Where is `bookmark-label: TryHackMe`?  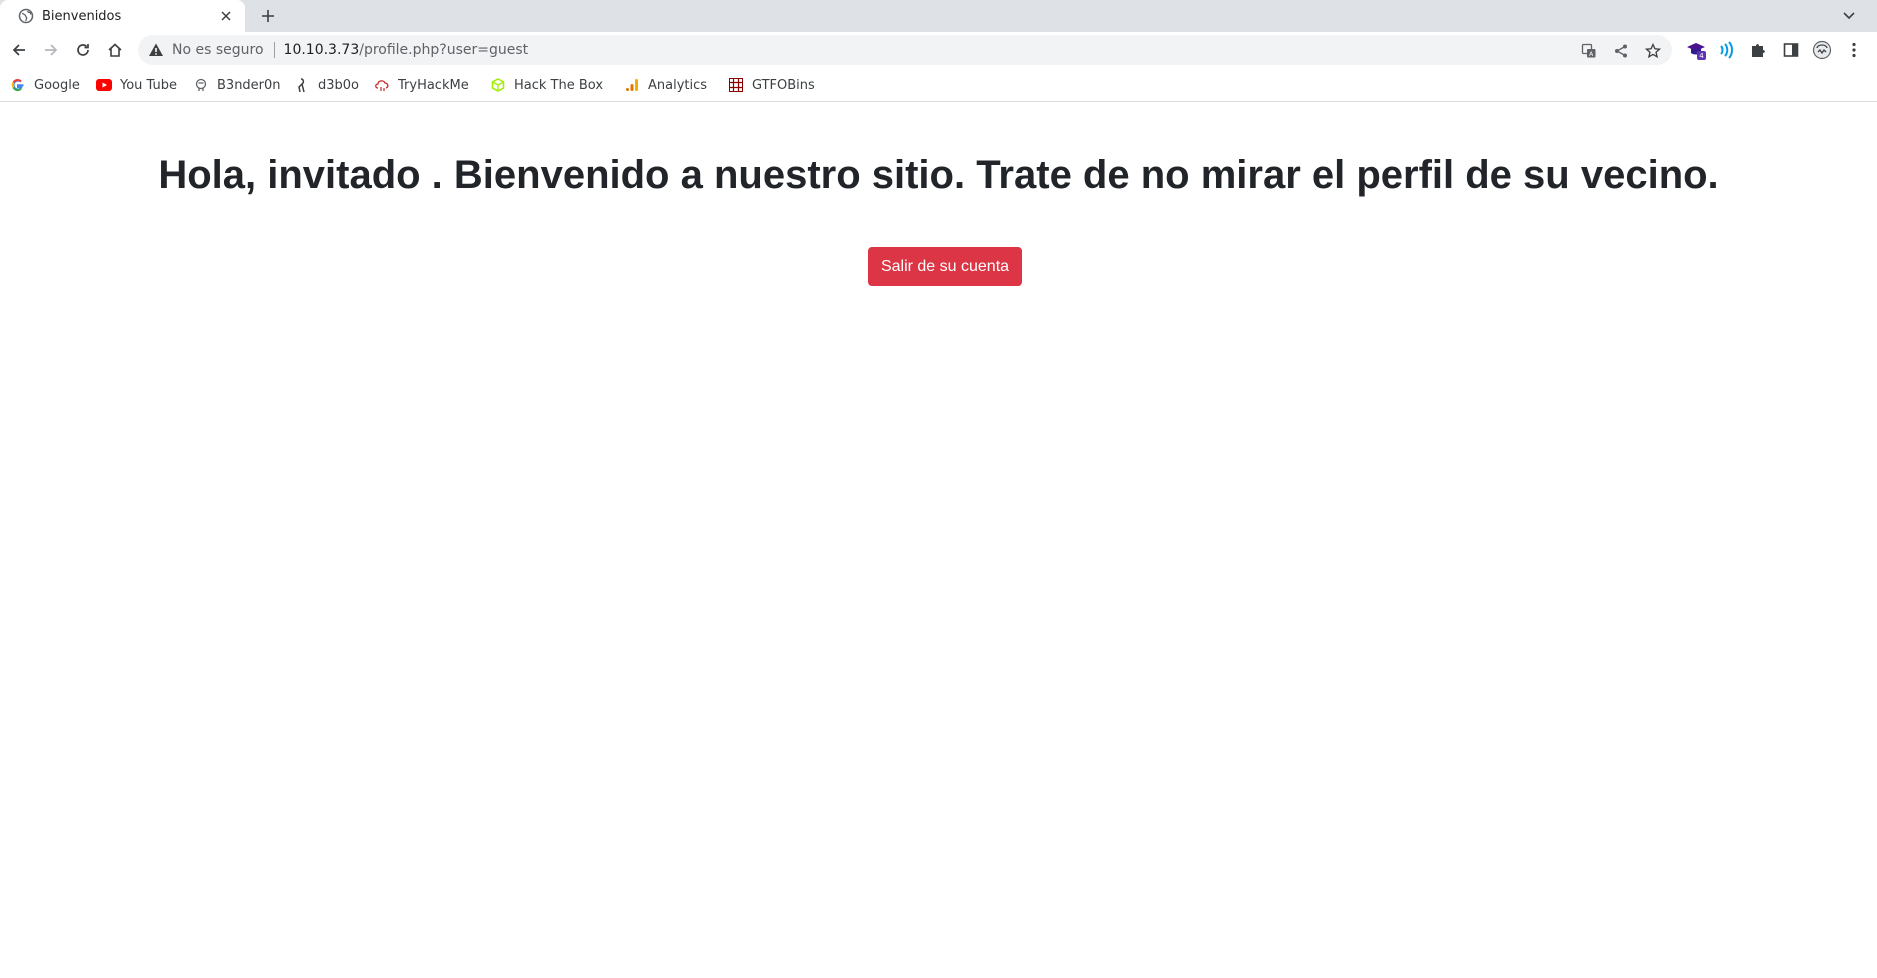 bookmark-label: TryHackMe is located at coordinates (433, 85).